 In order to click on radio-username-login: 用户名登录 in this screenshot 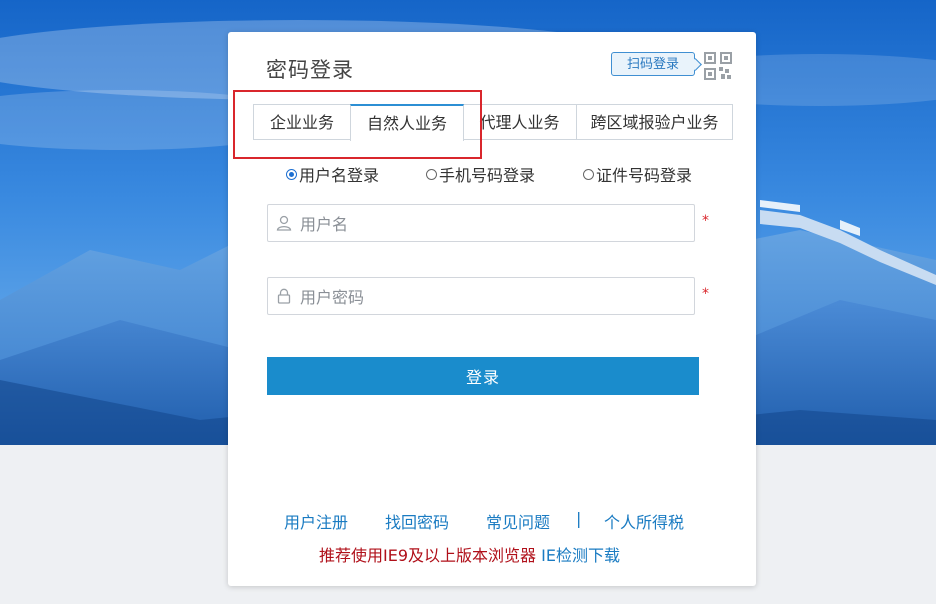, I will do `click(332, 174)`.